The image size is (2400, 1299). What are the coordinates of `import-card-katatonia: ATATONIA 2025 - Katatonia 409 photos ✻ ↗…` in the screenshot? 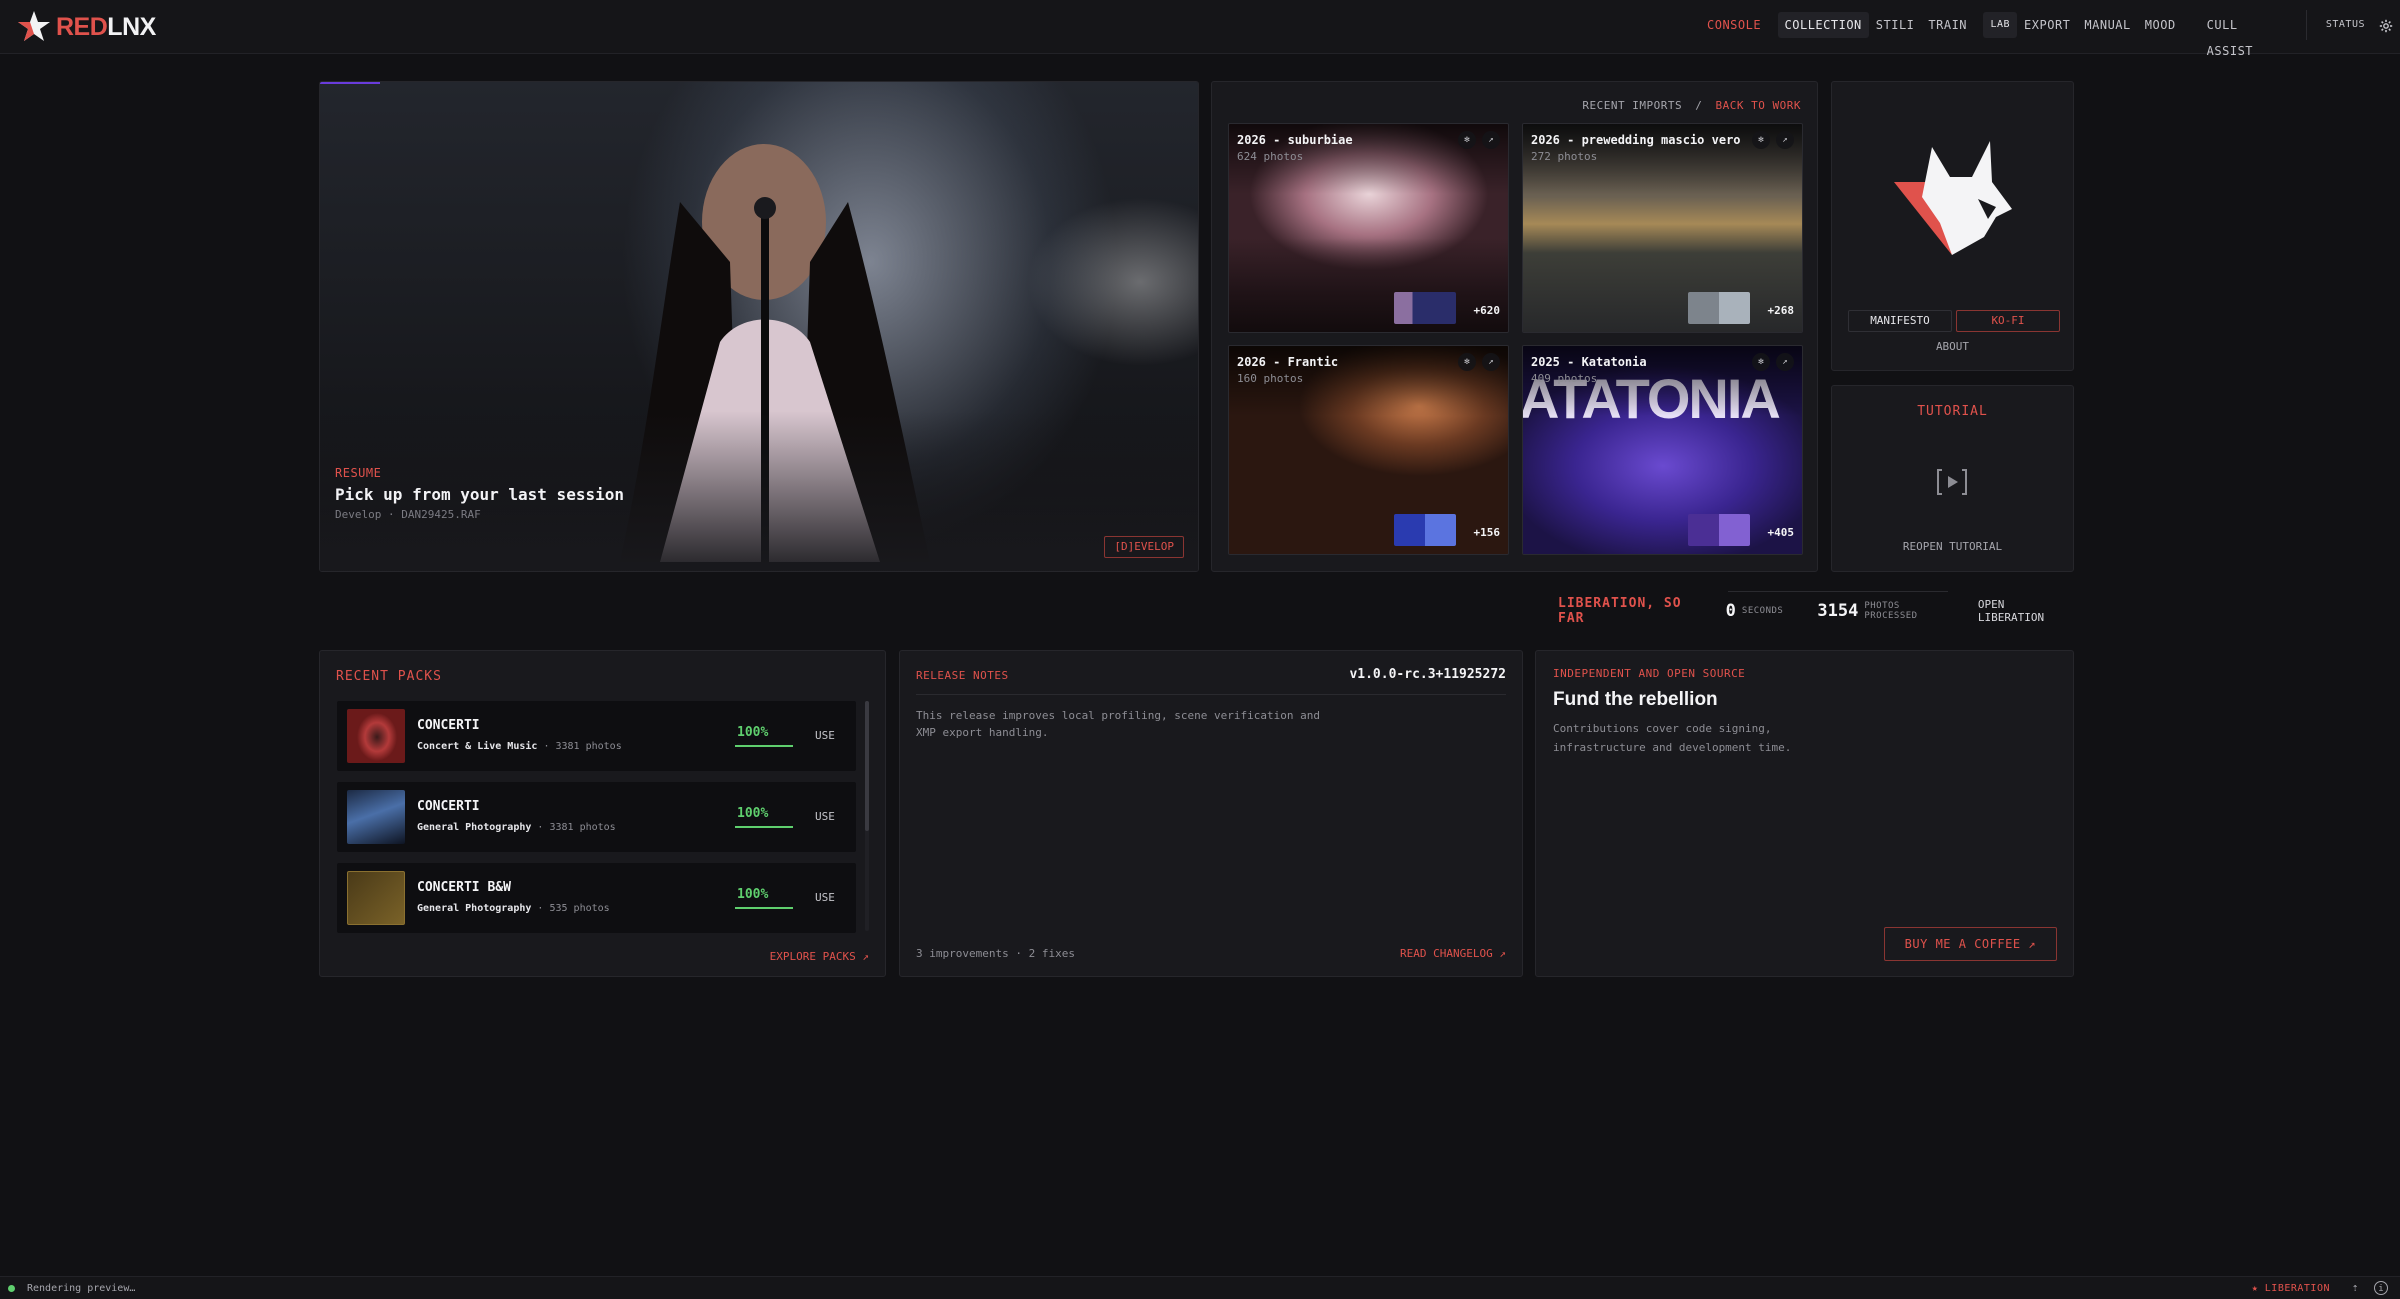 It's located at (1662, 450).